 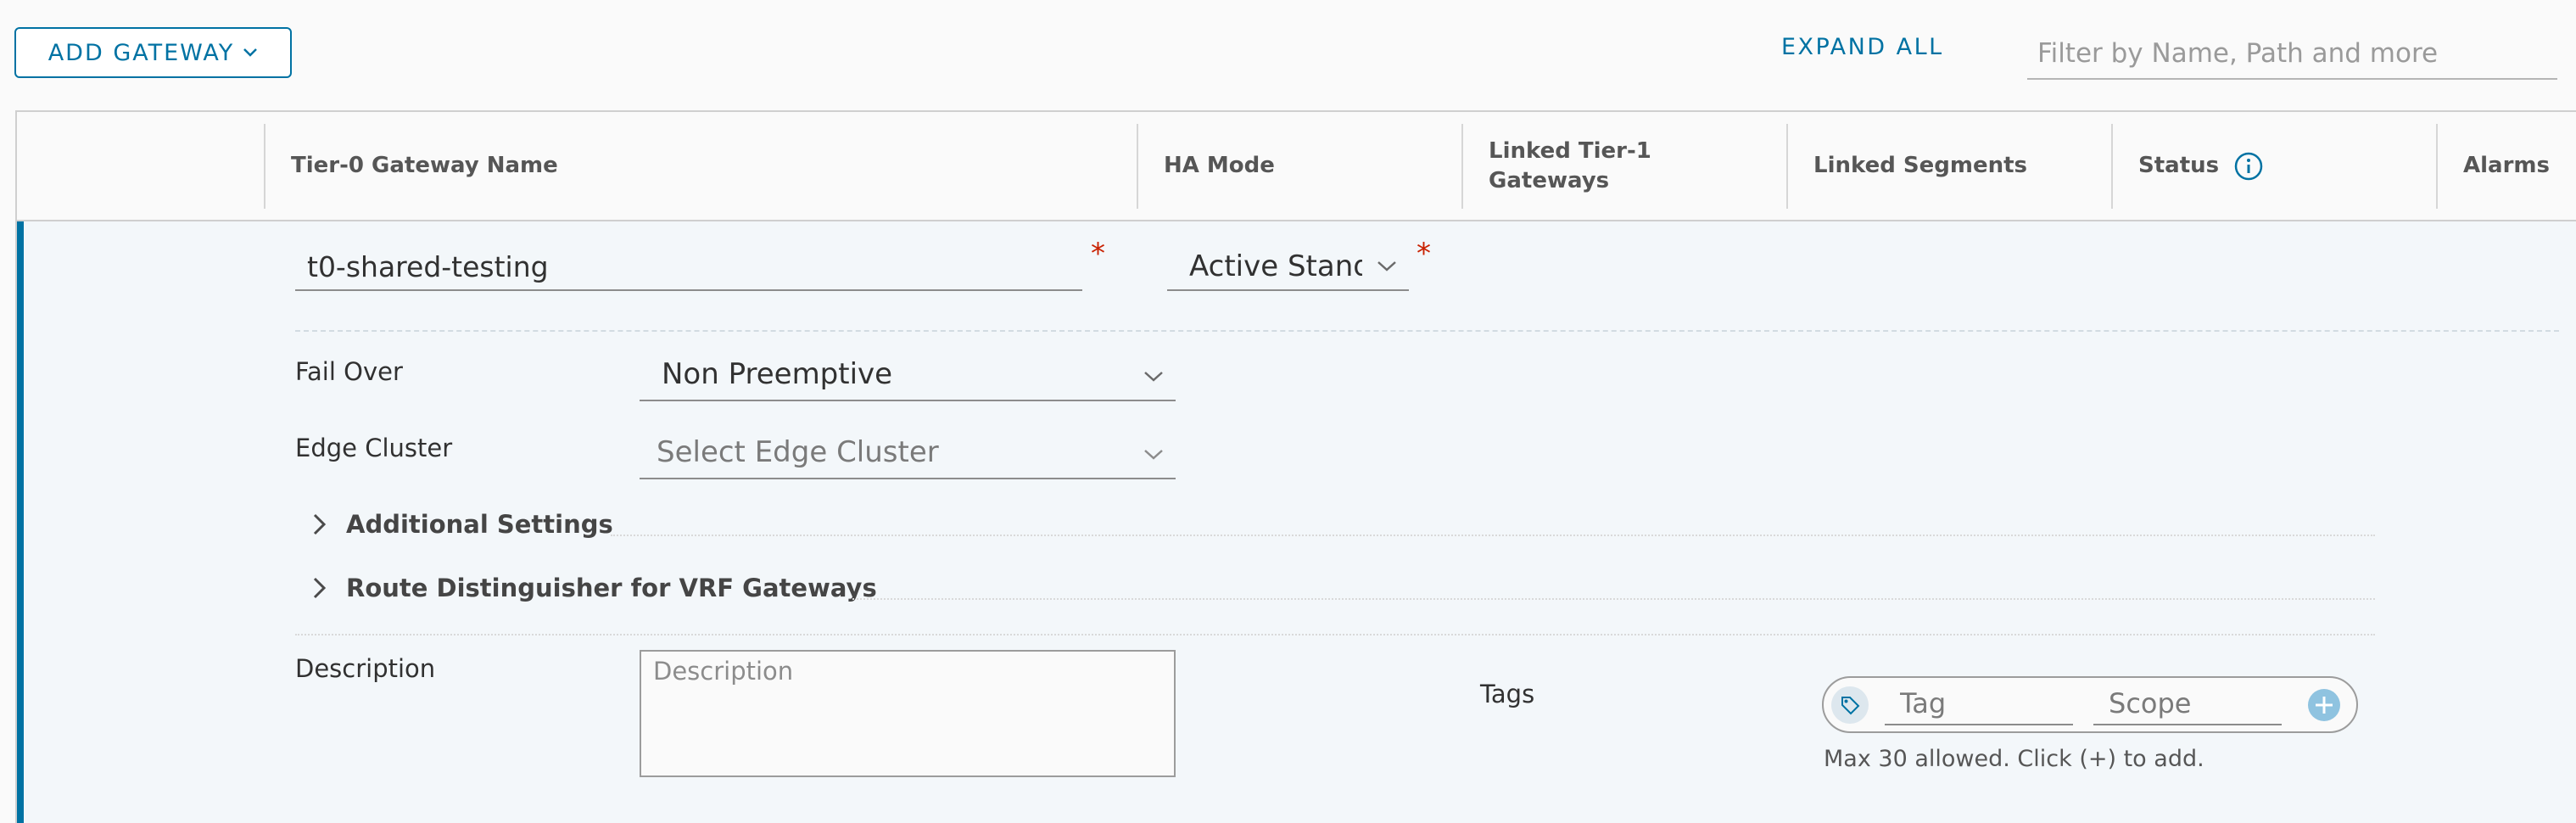 What do you see at coordinates (798, 452) in the screenshot?
I see `edge-cluster-placeholder: Select Edge Cluster` at bounding box center [798, 452].